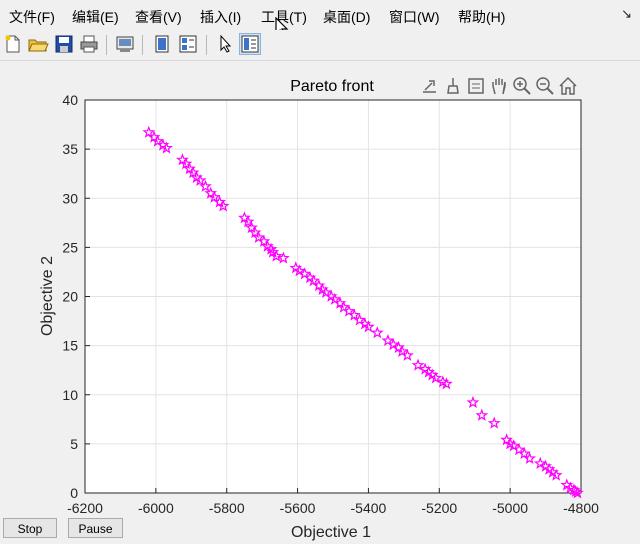 Image resolution: width=640 pixels, height=544 pixels. I want to click on brush-icon, so click(453, 86).